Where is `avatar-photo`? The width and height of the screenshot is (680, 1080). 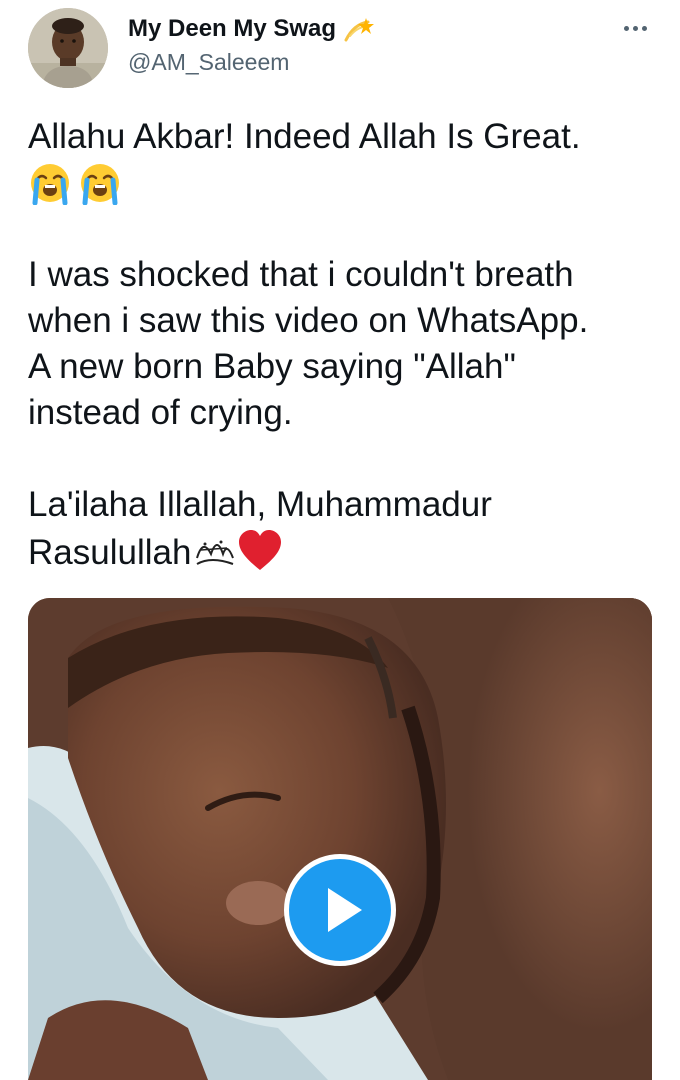
avatar-photo is located at coordinates (68, 48).